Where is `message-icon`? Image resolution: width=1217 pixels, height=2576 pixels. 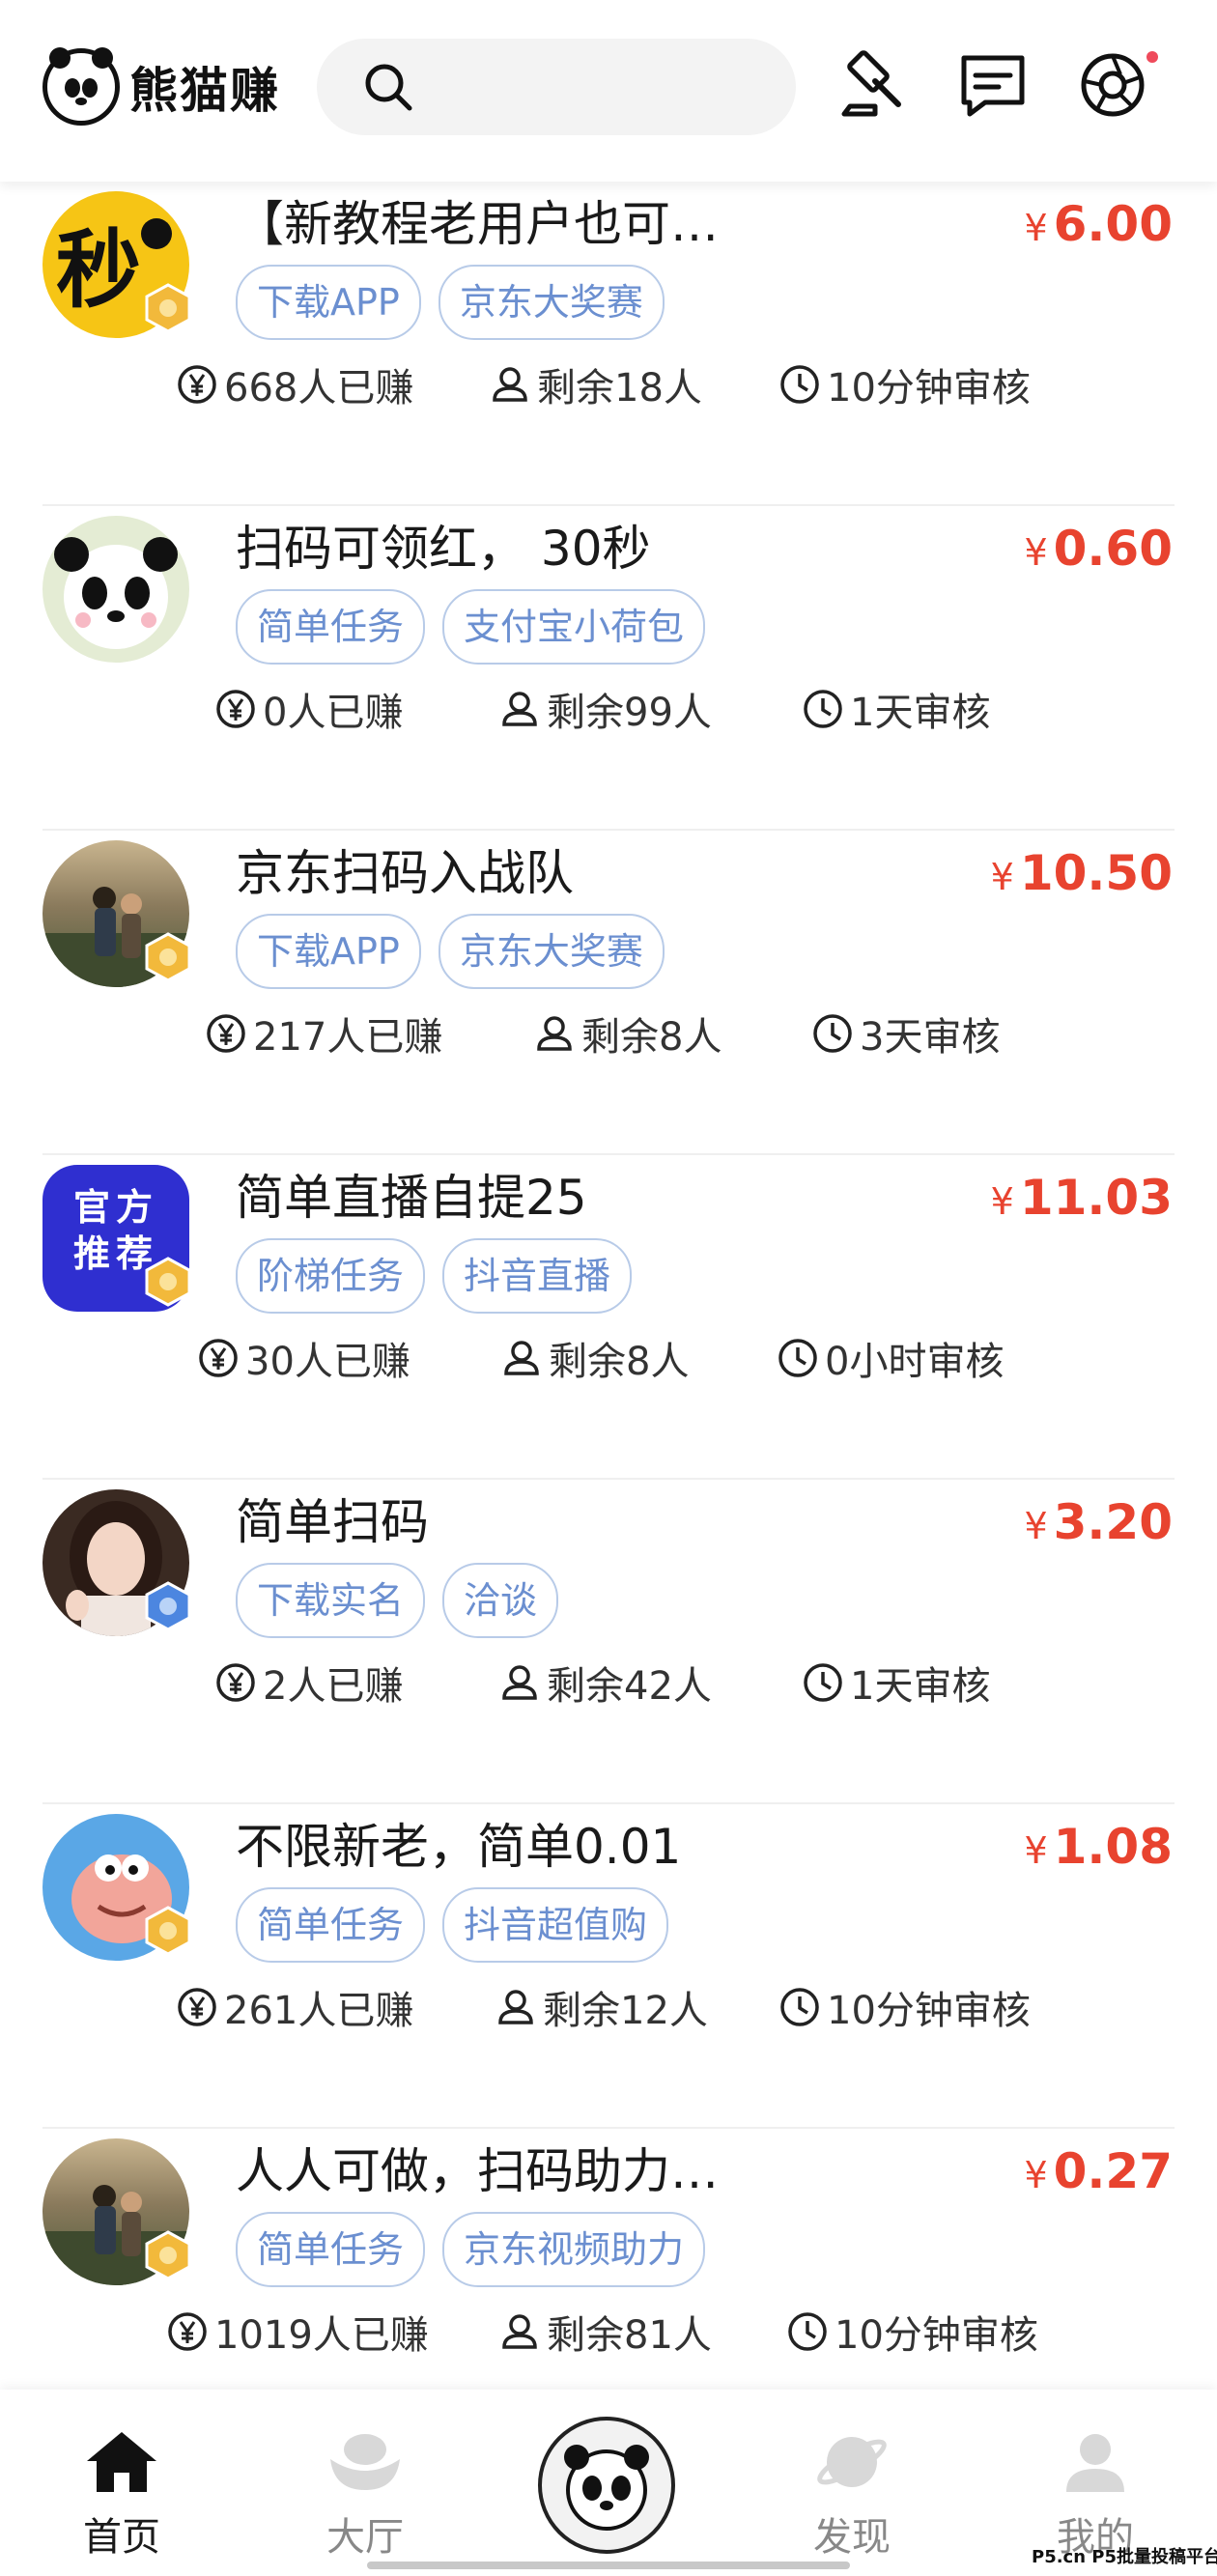 message-icon is located at coordinates (993, 85).